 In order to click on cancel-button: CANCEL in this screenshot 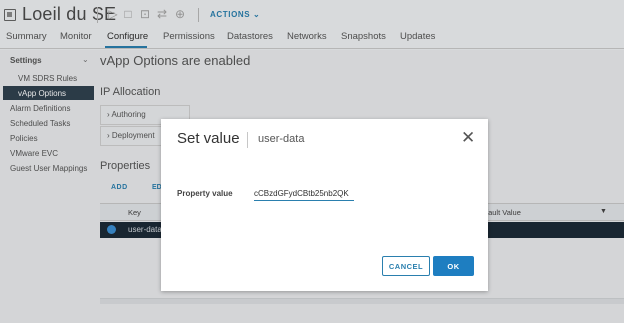, I will do `click(406, 266)`.